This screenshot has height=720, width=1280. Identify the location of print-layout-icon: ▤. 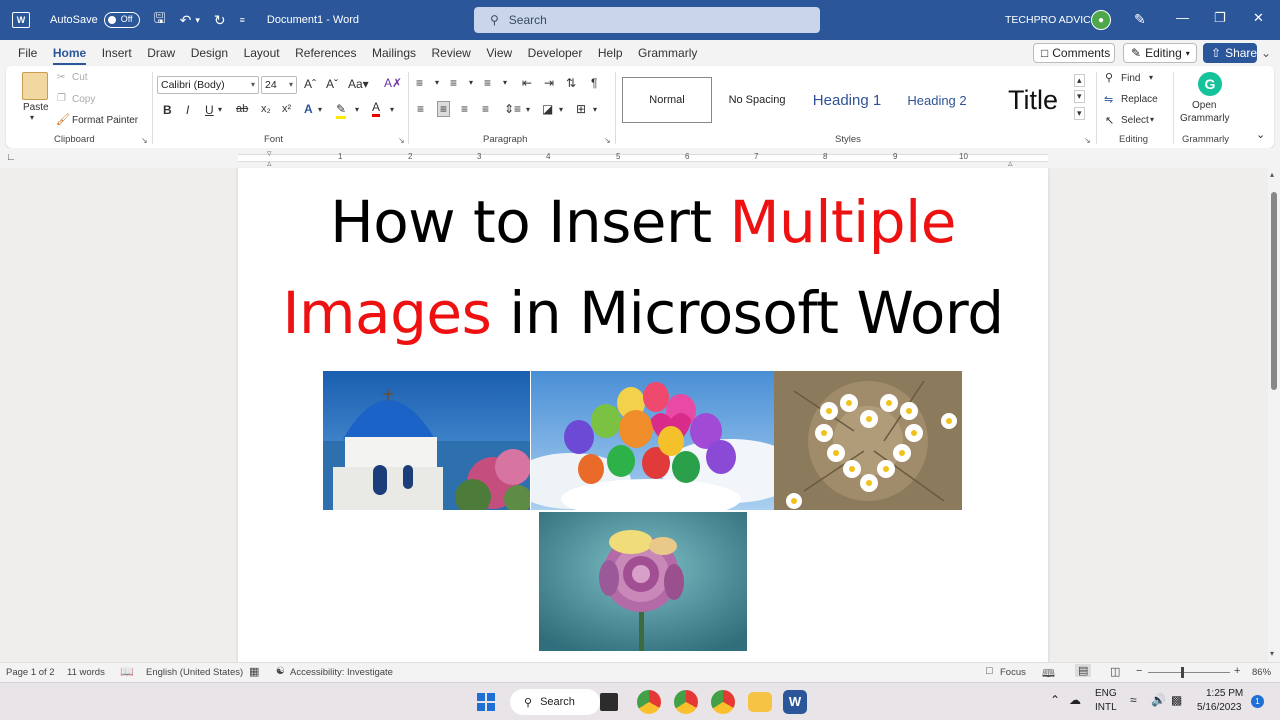
(1083, 670).